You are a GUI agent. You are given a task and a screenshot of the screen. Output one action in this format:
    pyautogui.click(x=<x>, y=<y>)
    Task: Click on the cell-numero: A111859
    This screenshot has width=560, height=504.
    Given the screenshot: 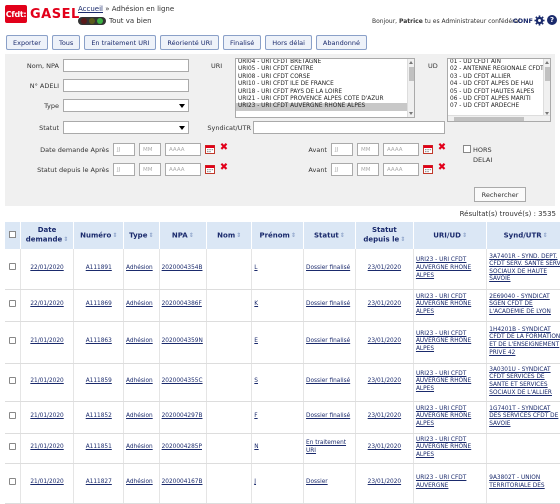 What is the action you would take?
    pyautogui.click(x=99, y=382)
    